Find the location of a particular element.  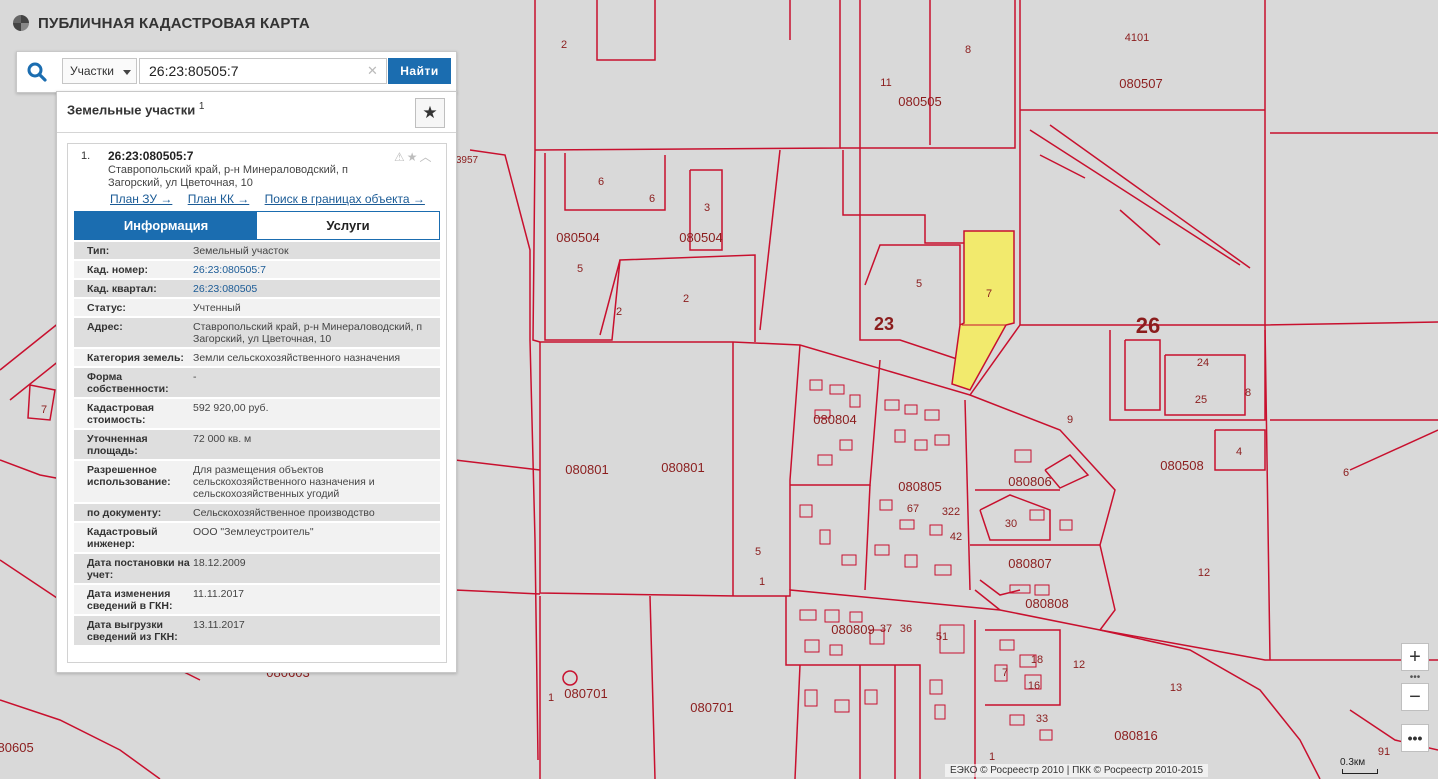

favorite-button: ★ is located at coordinates (430, 113).